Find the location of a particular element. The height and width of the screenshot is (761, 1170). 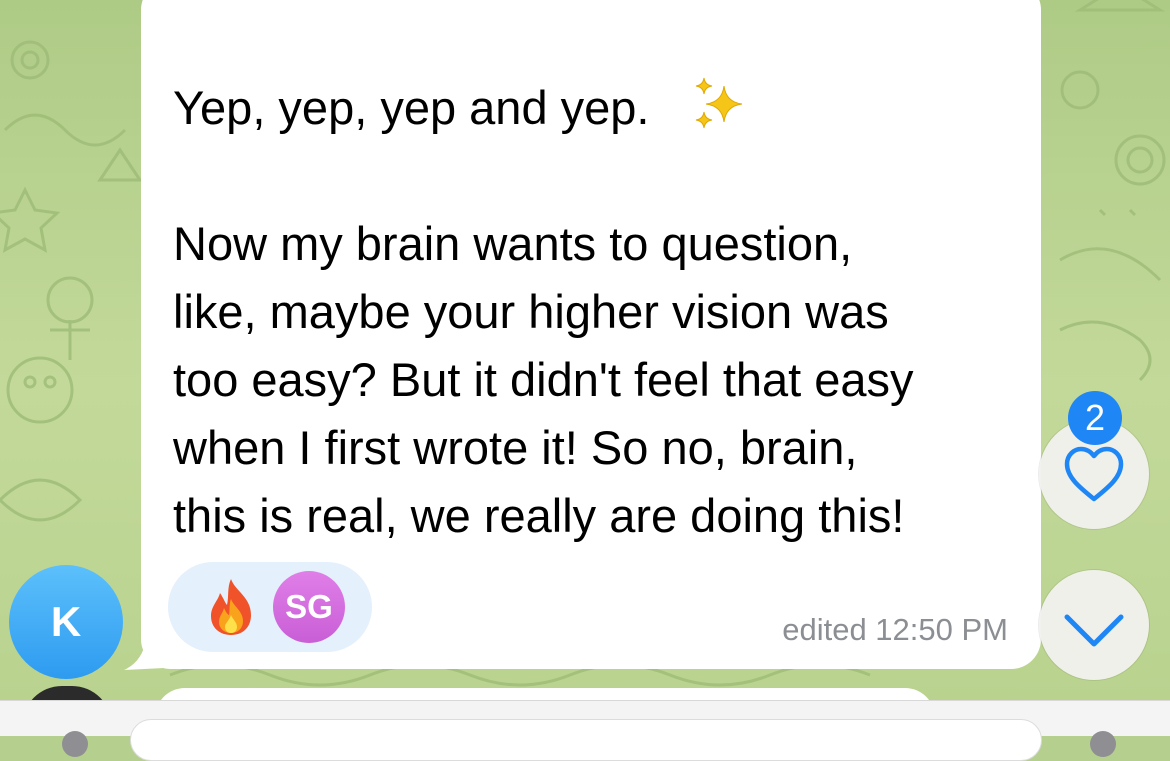

message-line-7: this is real, we really are doing this! is located at coordinates (539, 515).